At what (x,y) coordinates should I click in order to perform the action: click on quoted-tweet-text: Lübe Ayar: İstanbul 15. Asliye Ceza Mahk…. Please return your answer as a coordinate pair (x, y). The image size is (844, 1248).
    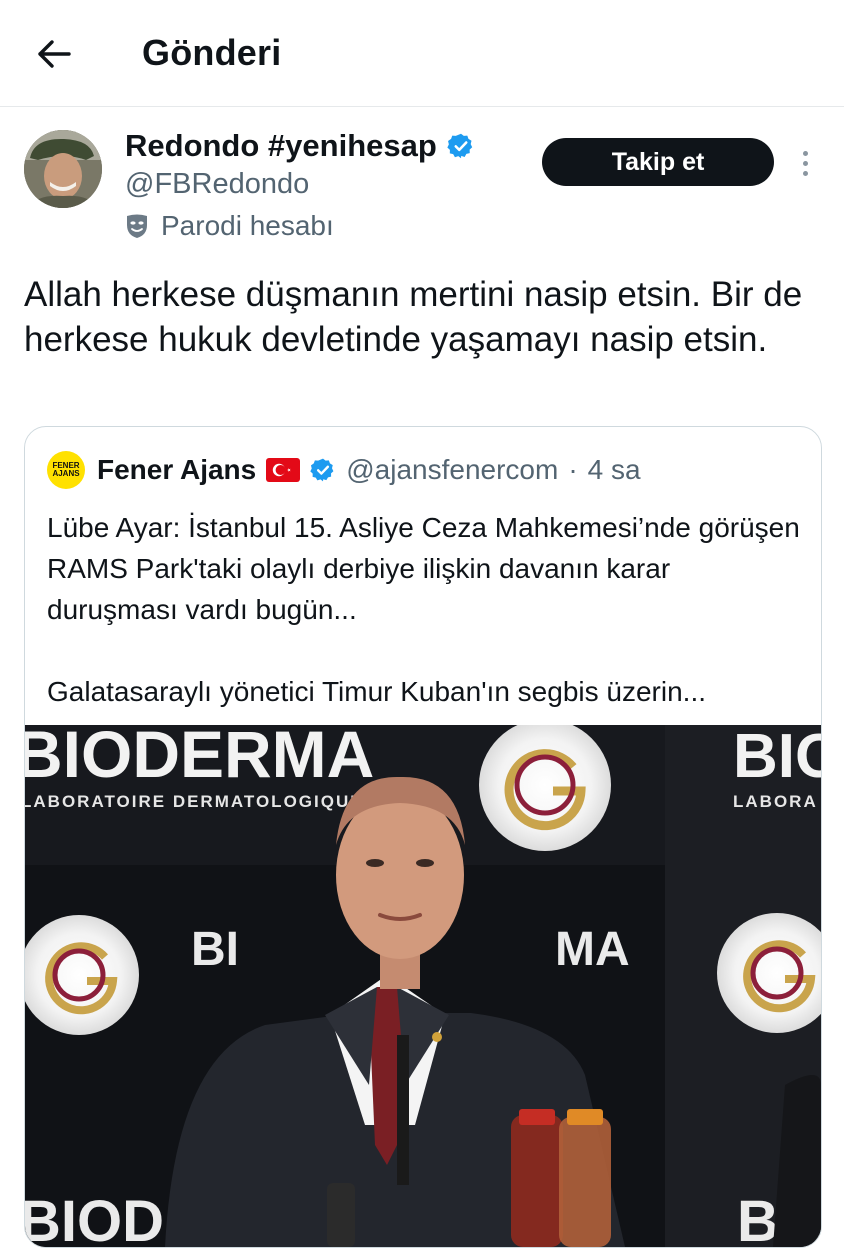
    Looking at the image, I should click on (427, 609).